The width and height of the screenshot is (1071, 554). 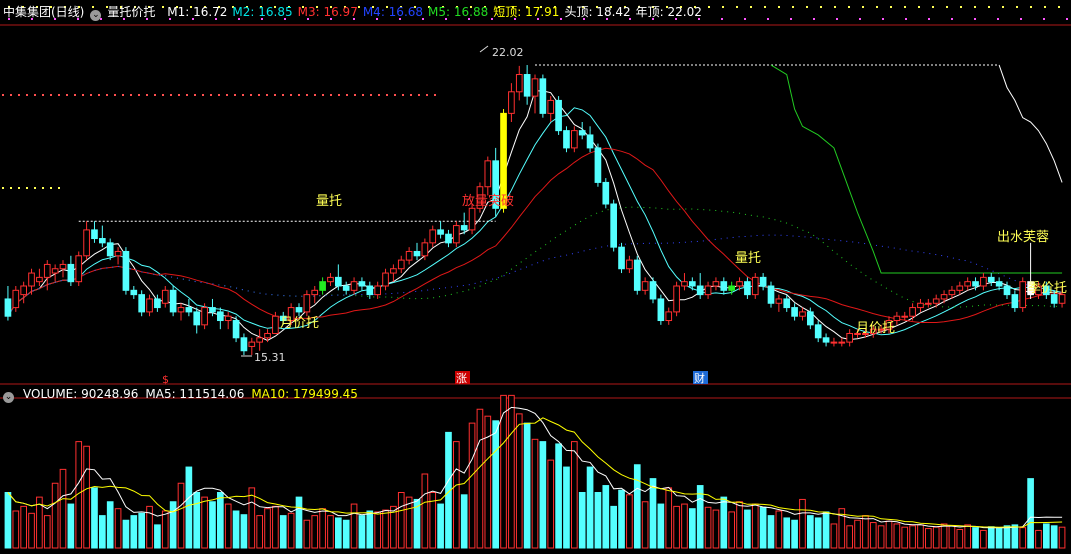 What do you see at coordinates (96, 15) in the screenshot?
I see `indicator-menu-icon: ⌄` at bounding box center [96, 15].